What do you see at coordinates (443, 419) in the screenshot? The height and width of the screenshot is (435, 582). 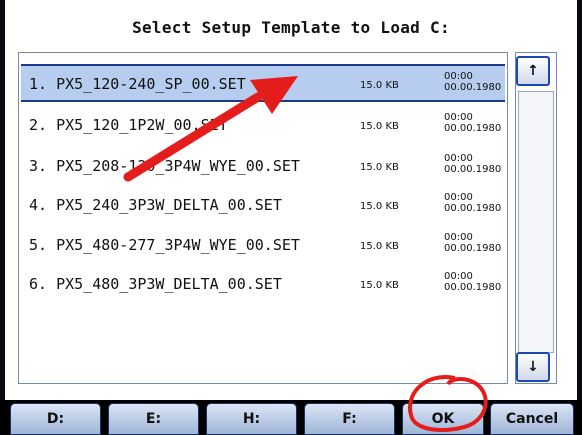 I see `ok-button: OK` at bounding box center [443, 419].